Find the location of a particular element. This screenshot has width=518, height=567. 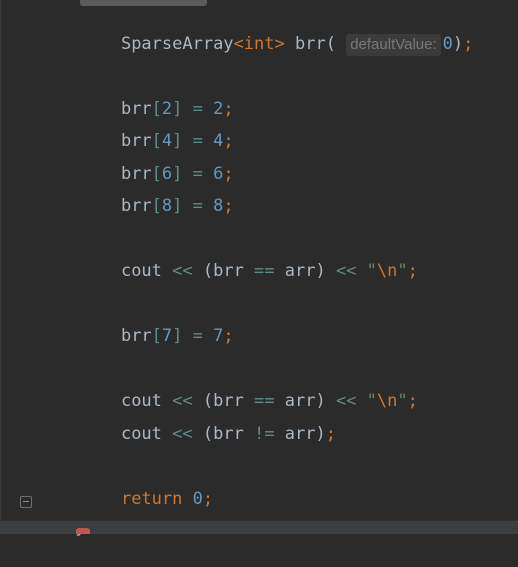

code-line-return: return 0; is located at coordinates (146, 484).